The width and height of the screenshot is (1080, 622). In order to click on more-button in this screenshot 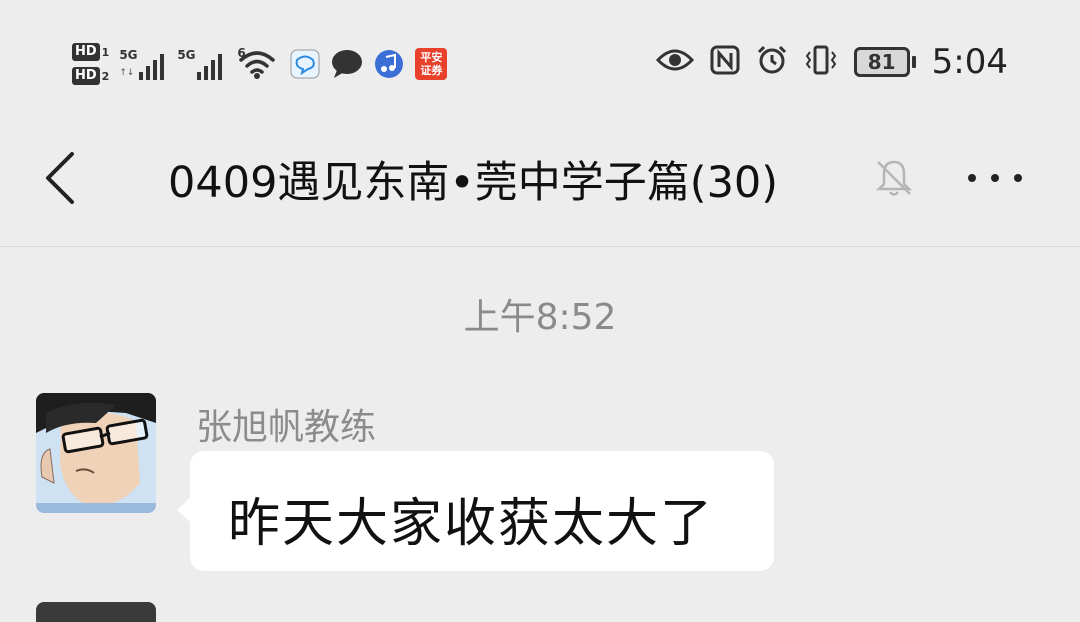, I will do `click(995, 178)`.